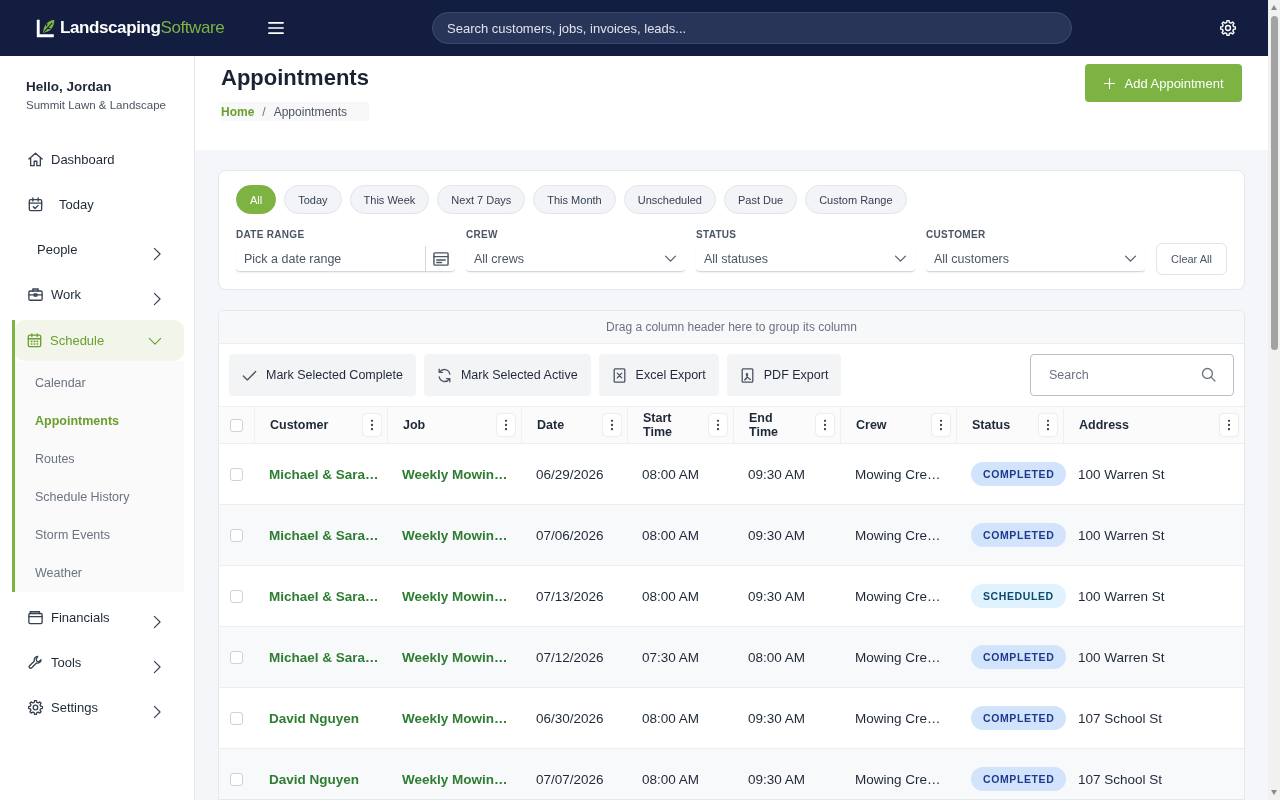 This screenshot has width=1280, height=800. I want to click on wallet-icon, so click(35, 617).